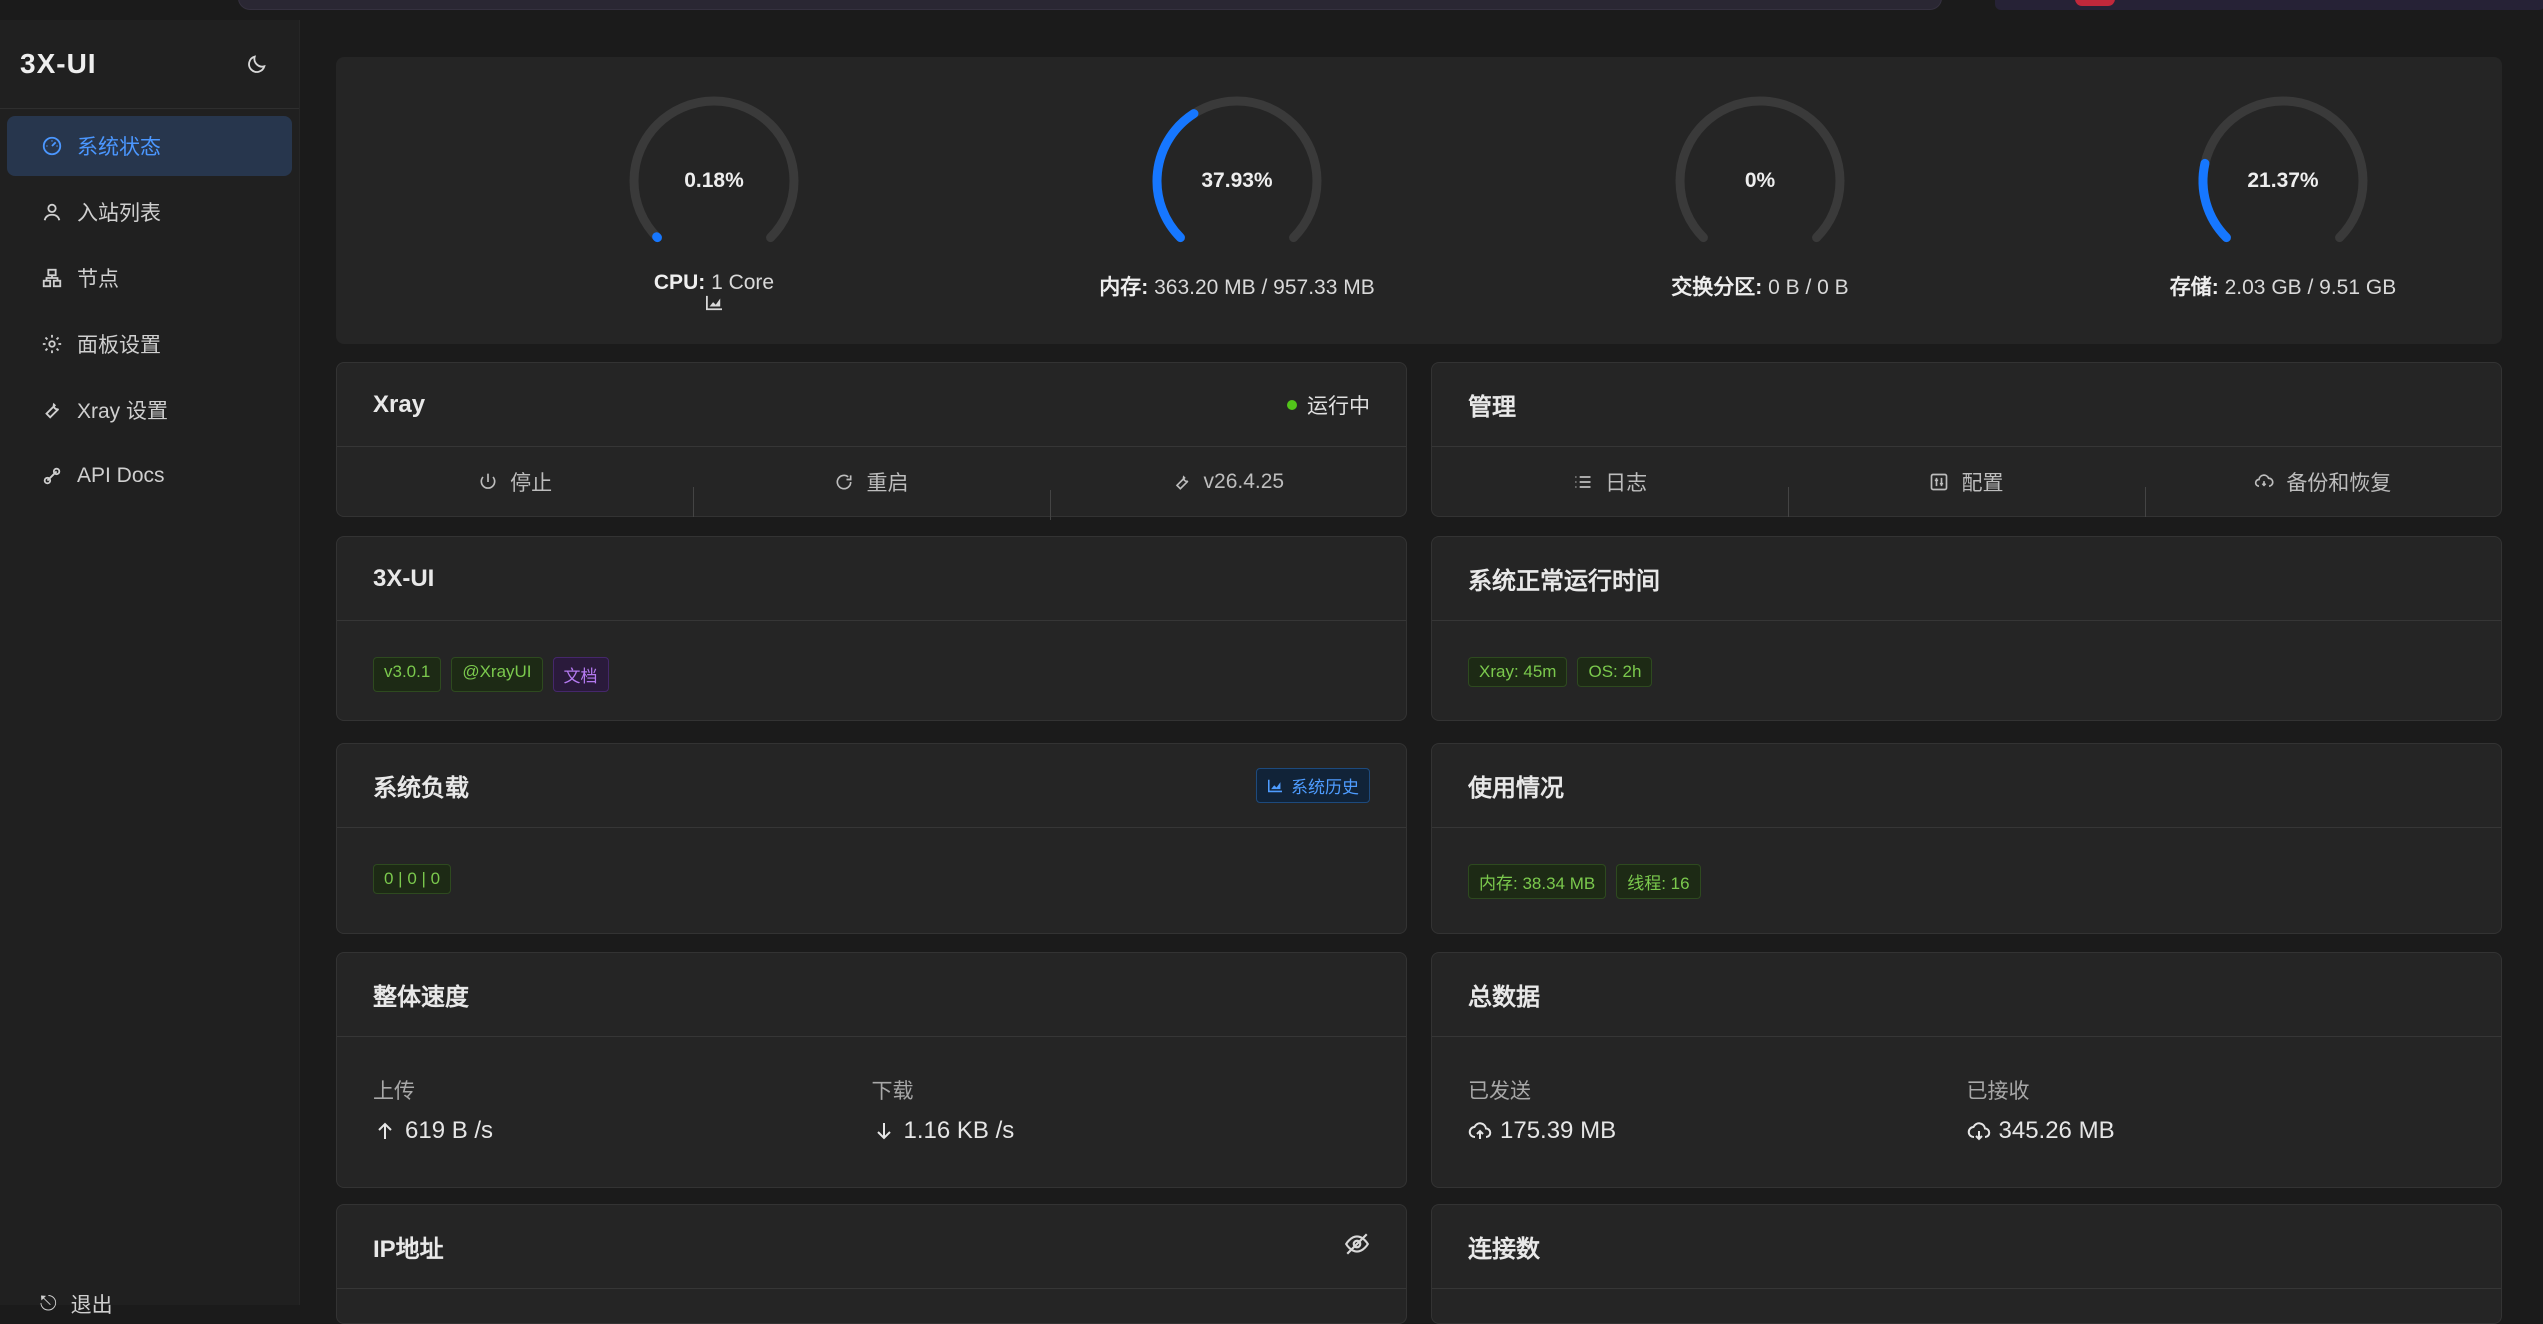  I want to click on connections-card: 连接数, so click(1966, 1264).